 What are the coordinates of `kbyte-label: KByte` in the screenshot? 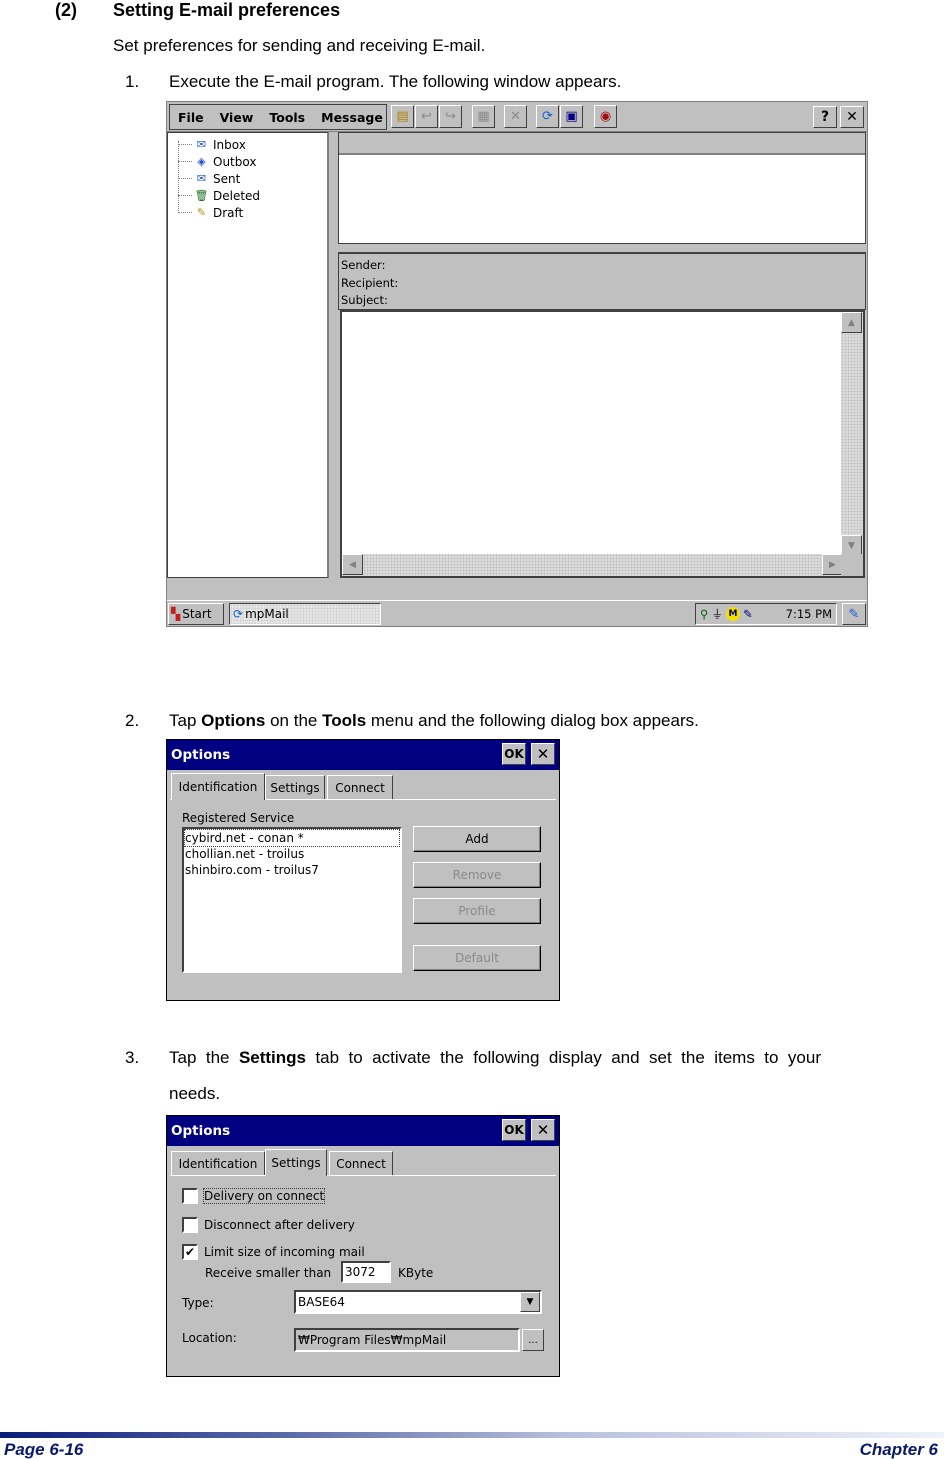 It's located at (416, 1273).